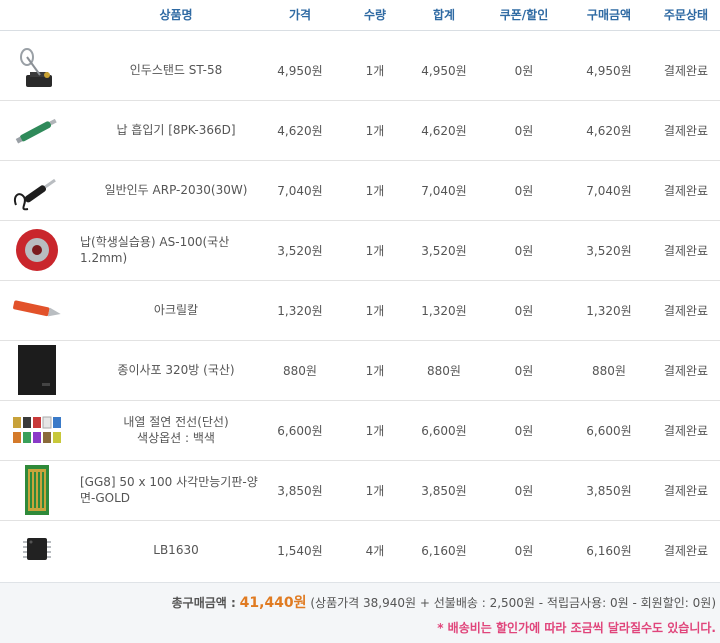 The height and width of the screenshot is (643, 720). I want to click on header-coupon: 쿠폰/할인, so click(524, 15).